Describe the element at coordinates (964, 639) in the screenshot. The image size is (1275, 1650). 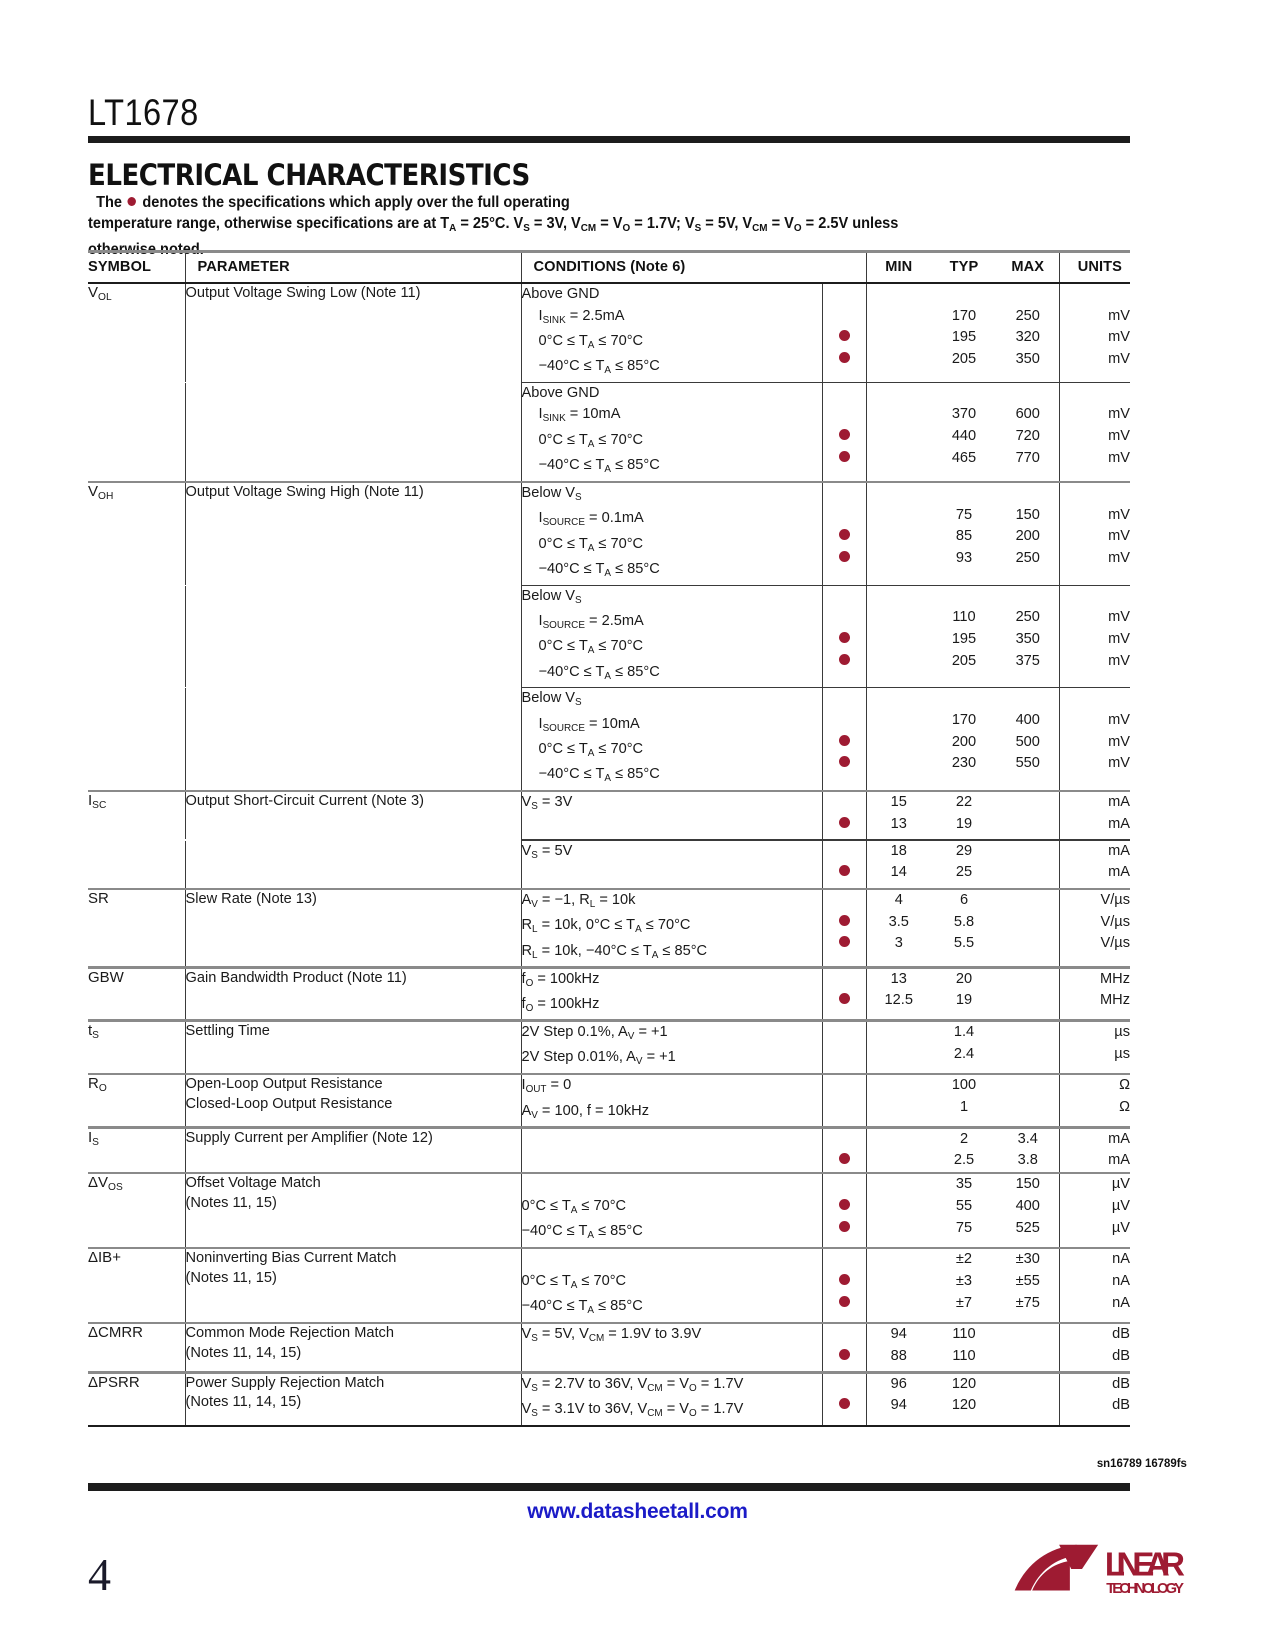
I see `cell-typ: 110 195 205` at that location.